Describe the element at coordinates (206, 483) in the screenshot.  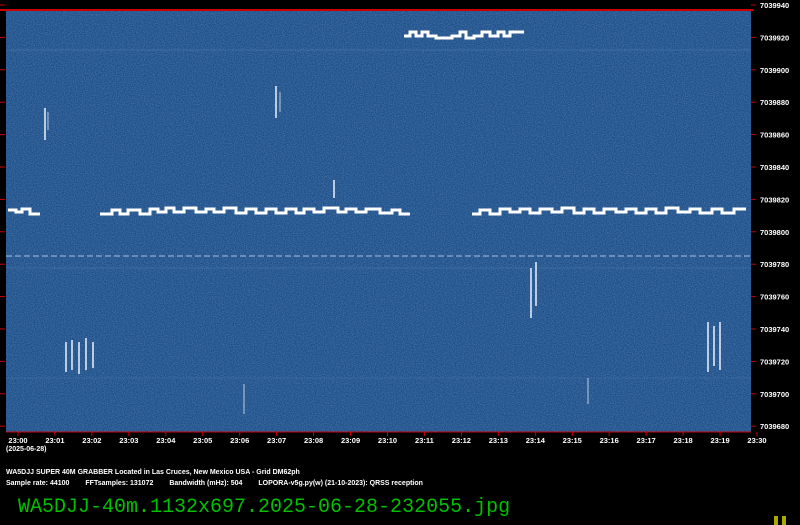
I see `bandwidth: Bandwidth (mHz): 504` at that location.